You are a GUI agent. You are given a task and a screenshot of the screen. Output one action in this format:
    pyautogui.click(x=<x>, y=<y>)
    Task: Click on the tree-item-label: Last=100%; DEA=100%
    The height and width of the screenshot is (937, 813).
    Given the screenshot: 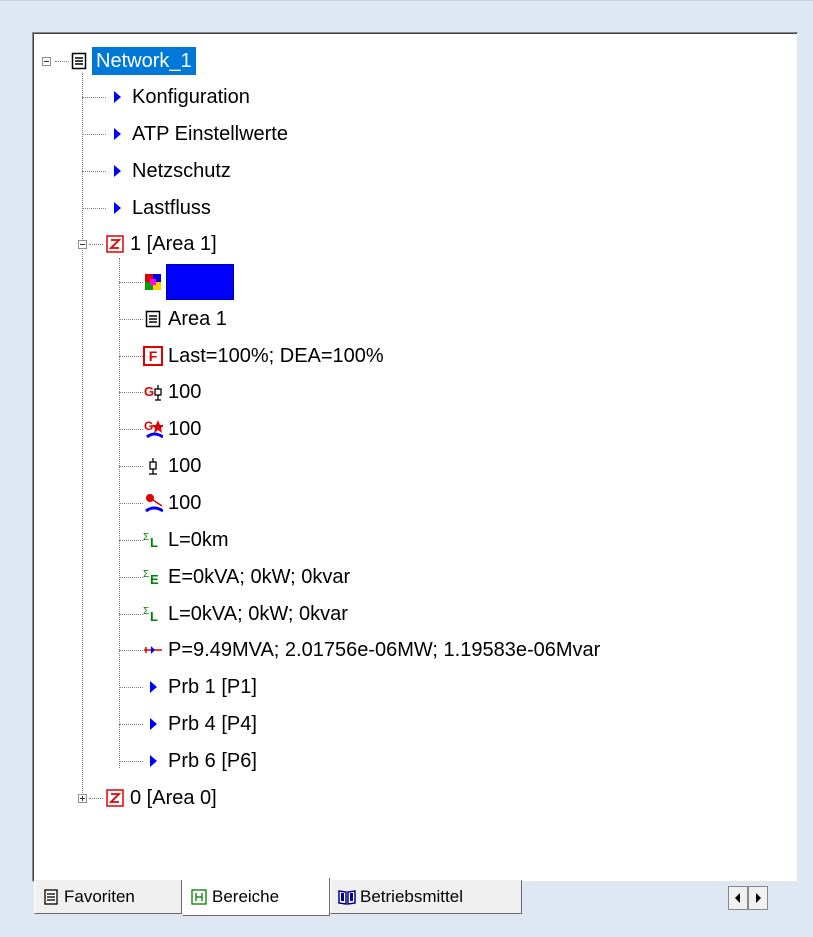 What is the action you would take?
    pyautogui.click(x=276, y=356)
    